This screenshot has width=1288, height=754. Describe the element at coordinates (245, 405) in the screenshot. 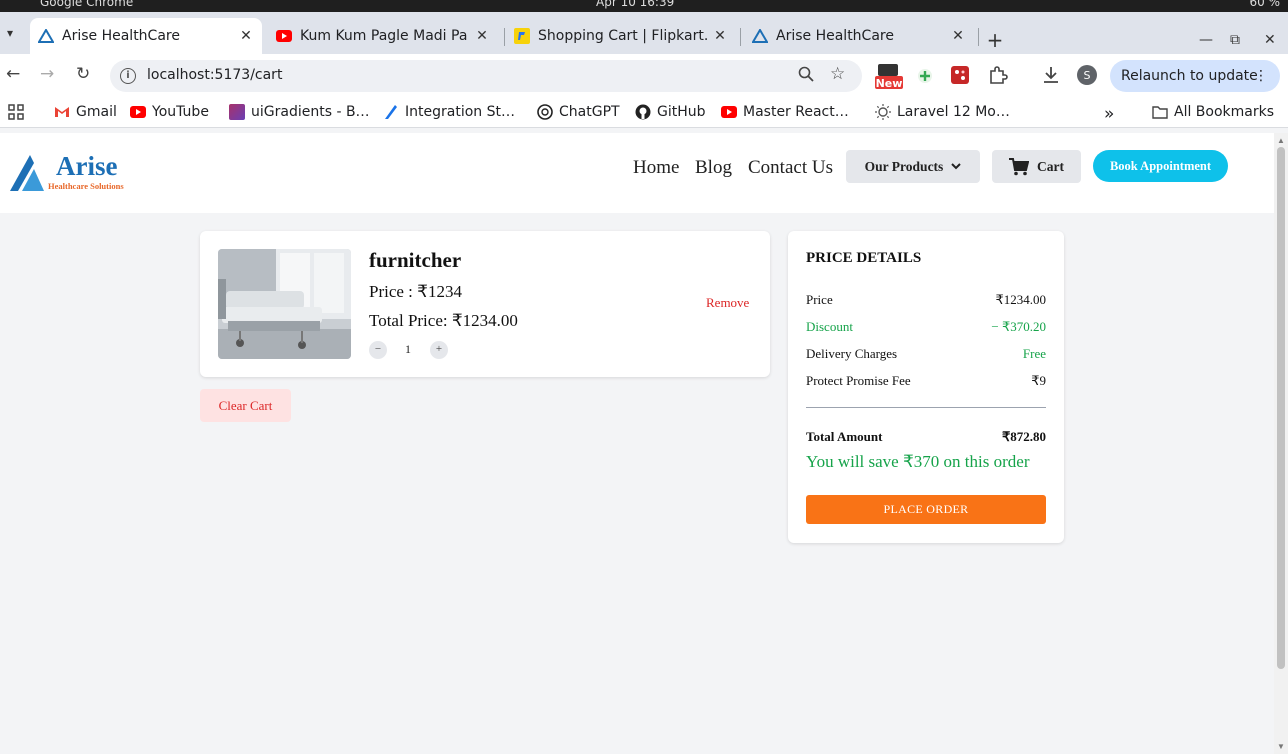

I see `clear-cart-button: Clear Cart` at that location.